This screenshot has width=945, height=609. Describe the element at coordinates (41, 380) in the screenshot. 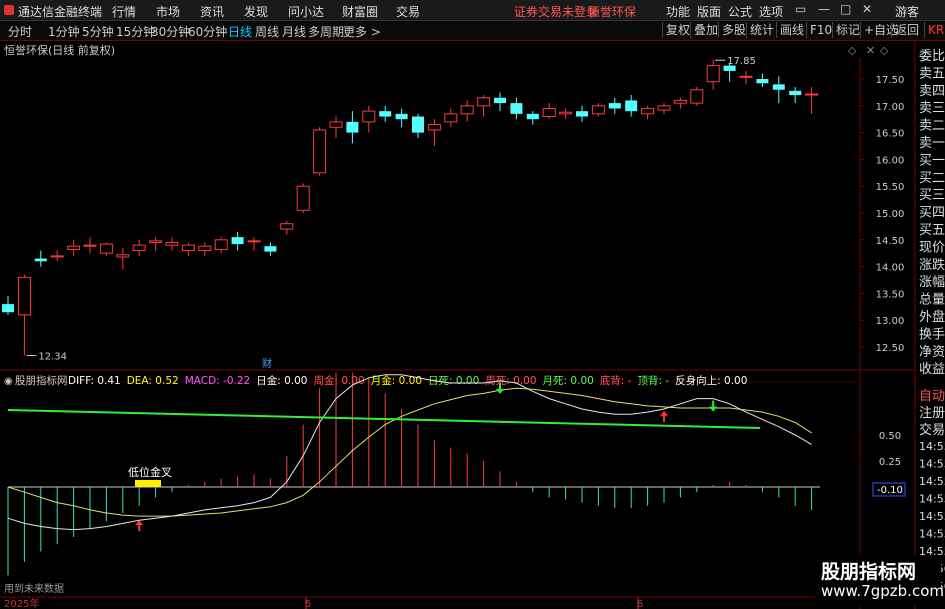

I see `indicator-name: 股朋指标网` at that location.